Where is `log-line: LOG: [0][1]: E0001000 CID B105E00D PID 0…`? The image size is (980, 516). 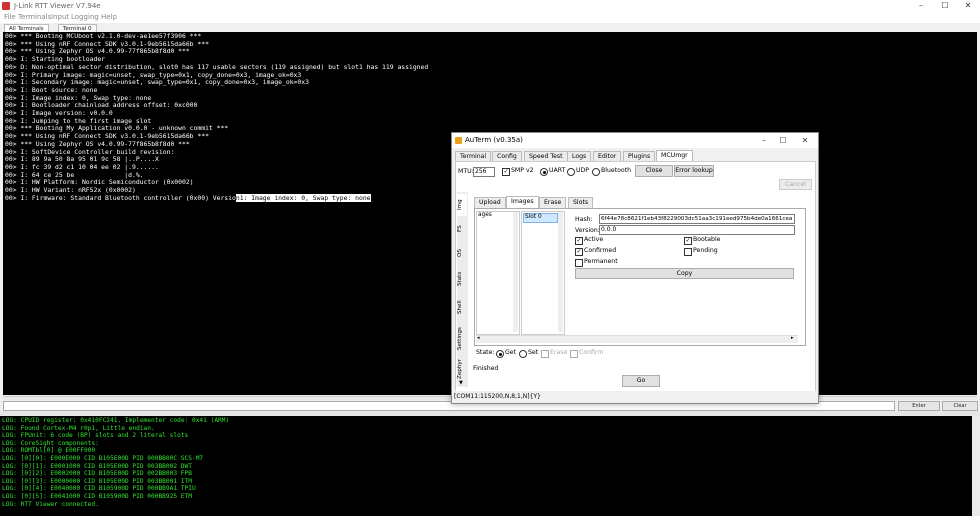
log-line: LOG: [0][1]: E0001000 CID B105E00D PID 0… is located at coordinates (97, 466).